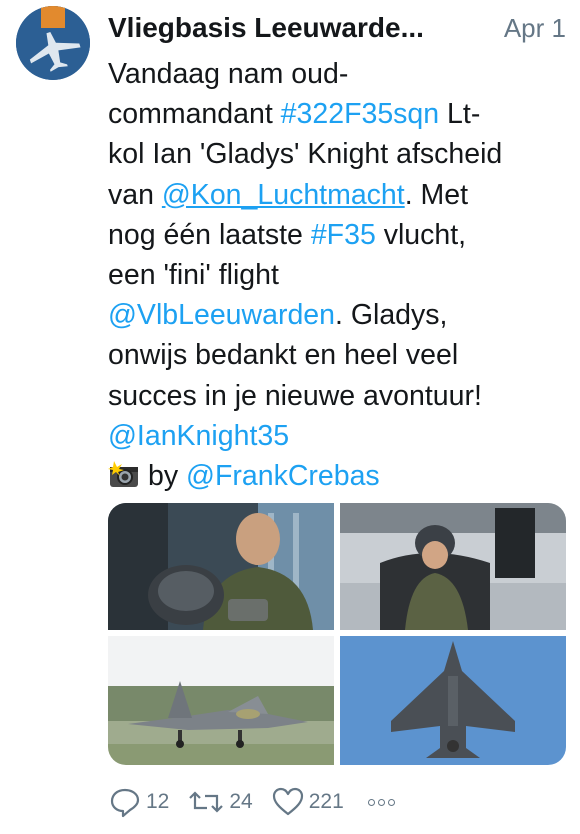 This screenshot has height=834, width=580. What do you see at coordinates (436, 194) in the screenshot?
I see `tweet-text-segment: . Met` at bounding box center [436, 194].